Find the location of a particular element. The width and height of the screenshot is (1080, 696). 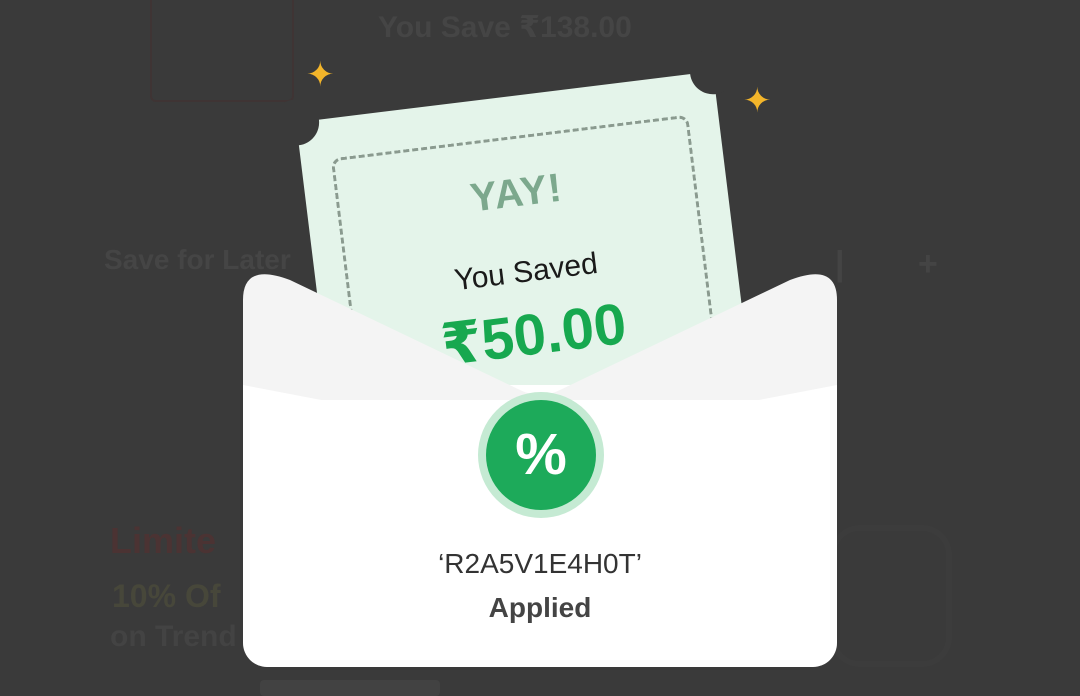

background-price-bar is located at coordinates (350, 688).